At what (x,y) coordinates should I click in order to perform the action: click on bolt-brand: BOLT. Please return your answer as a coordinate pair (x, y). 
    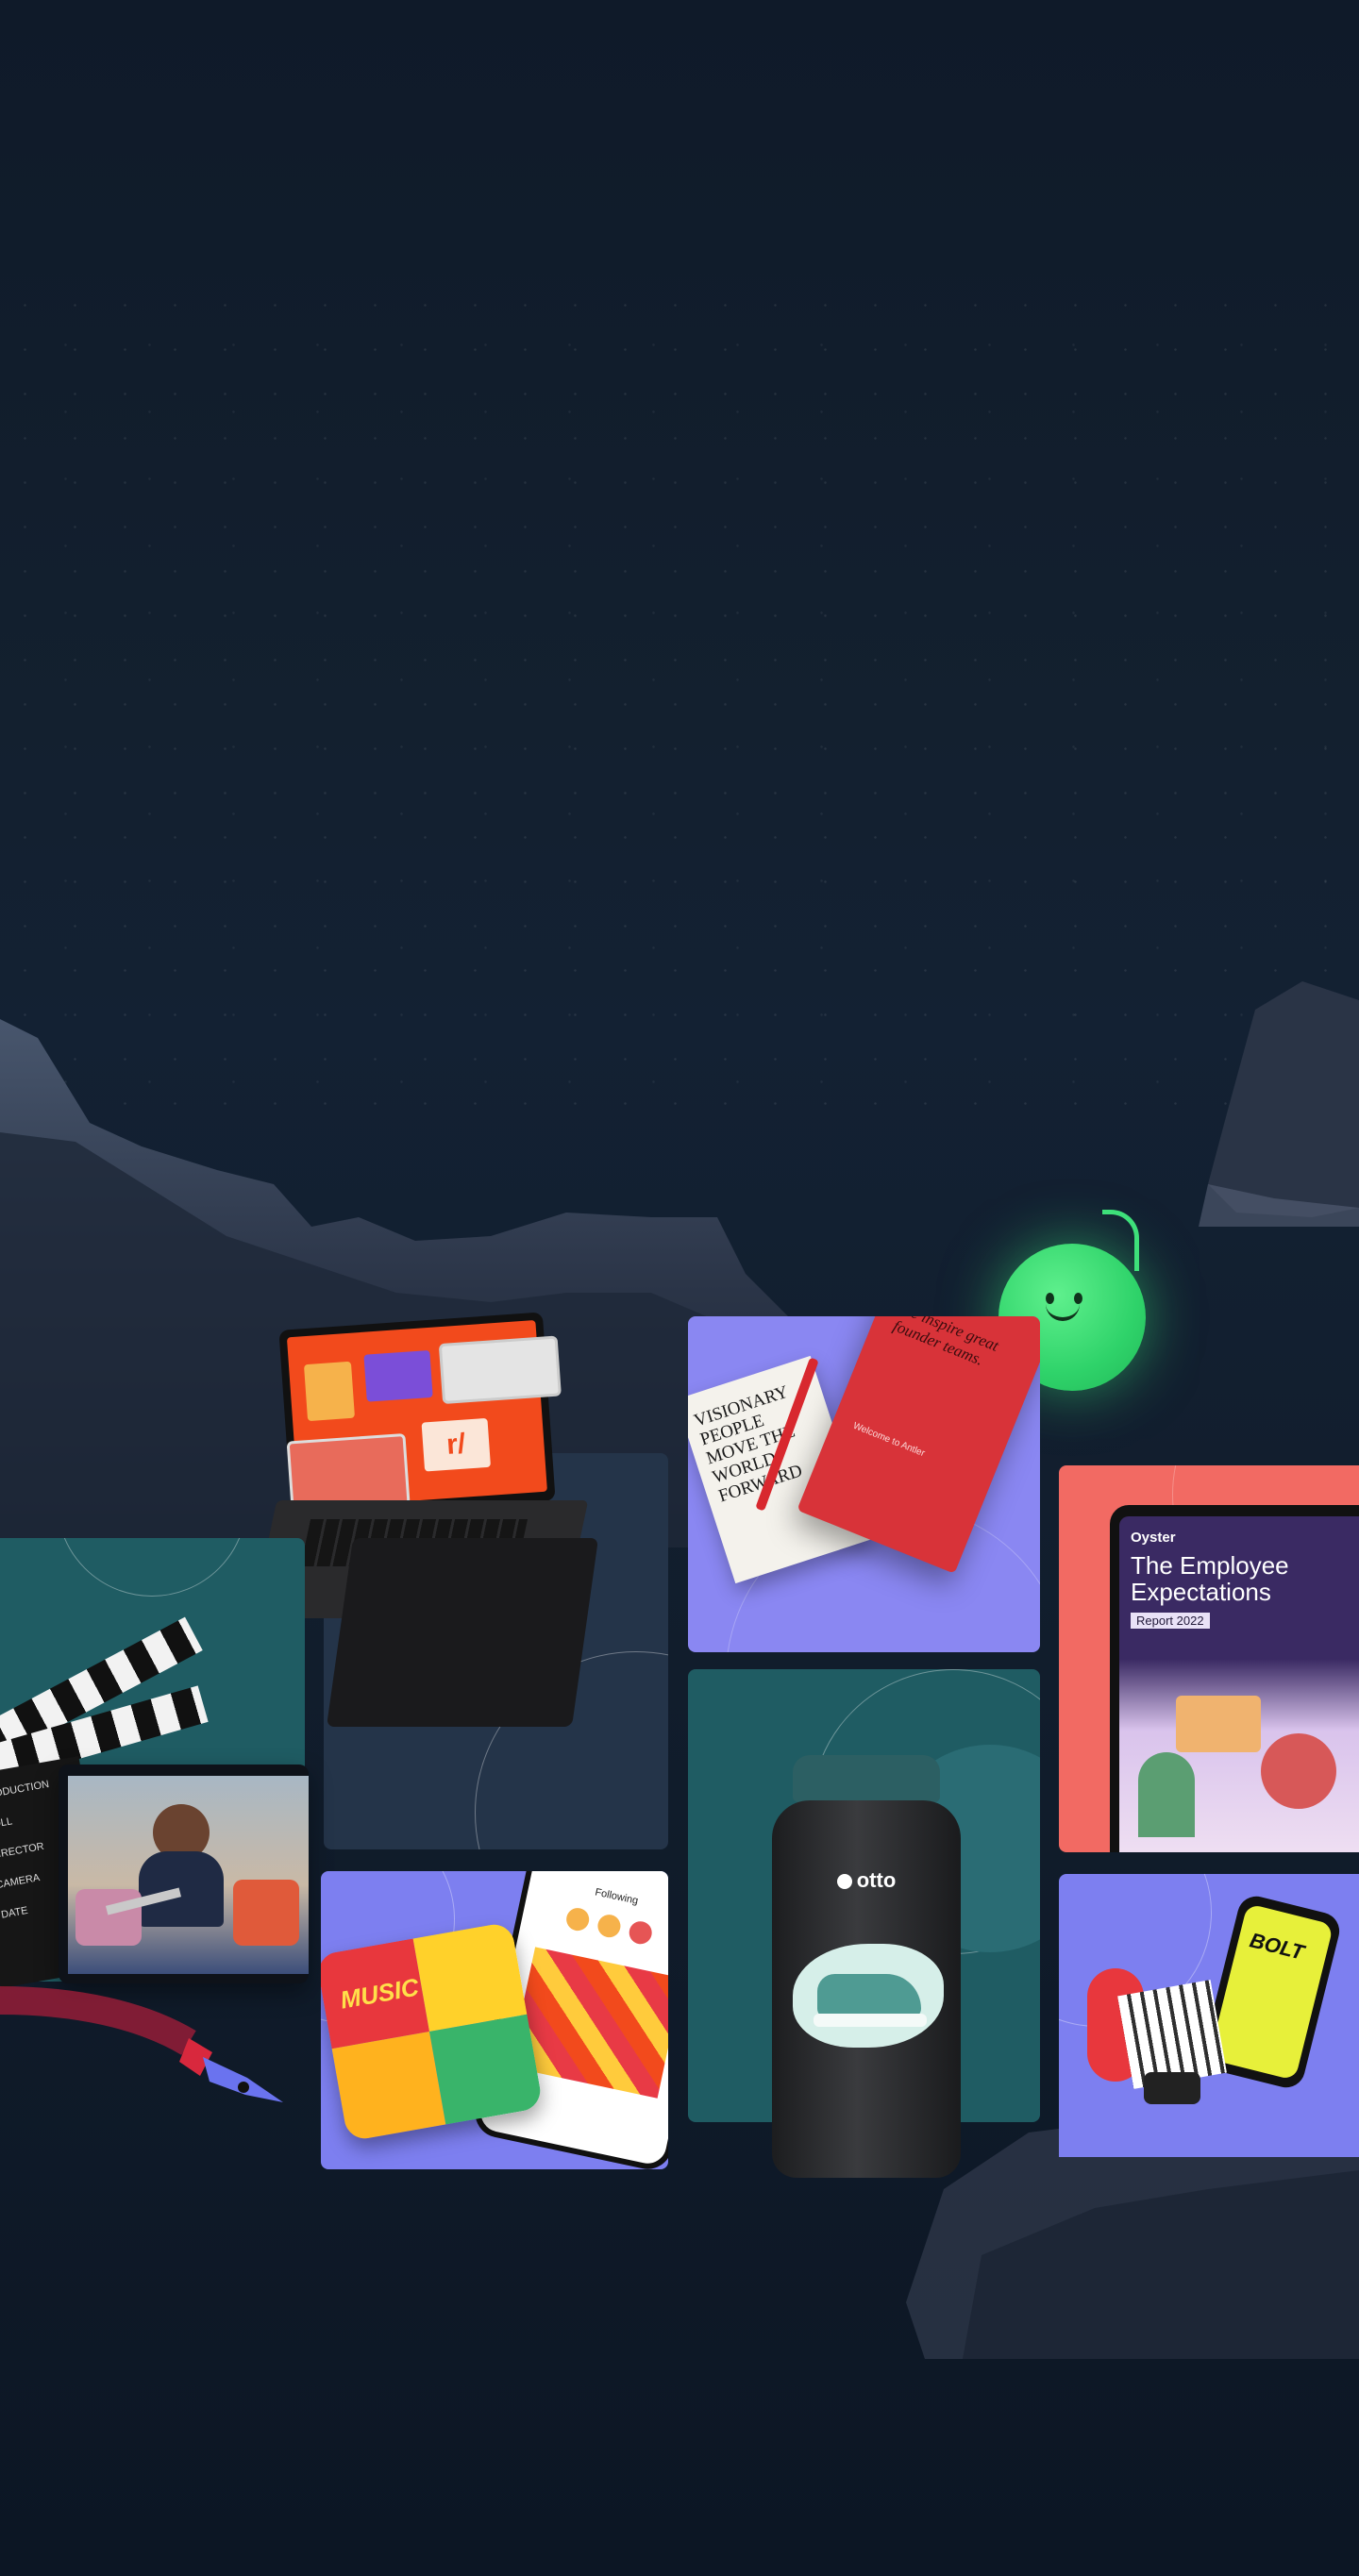
    Looking at the image, I should click on (1277, 1946).